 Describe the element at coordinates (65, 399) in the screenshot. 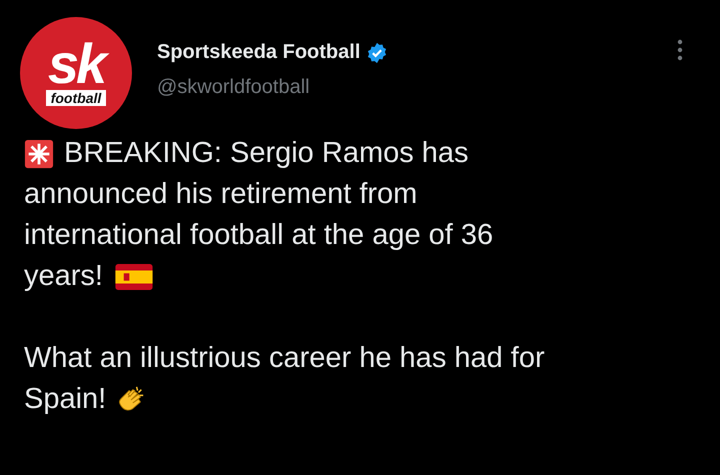

I see `tweet-text: Spain!` at that location.